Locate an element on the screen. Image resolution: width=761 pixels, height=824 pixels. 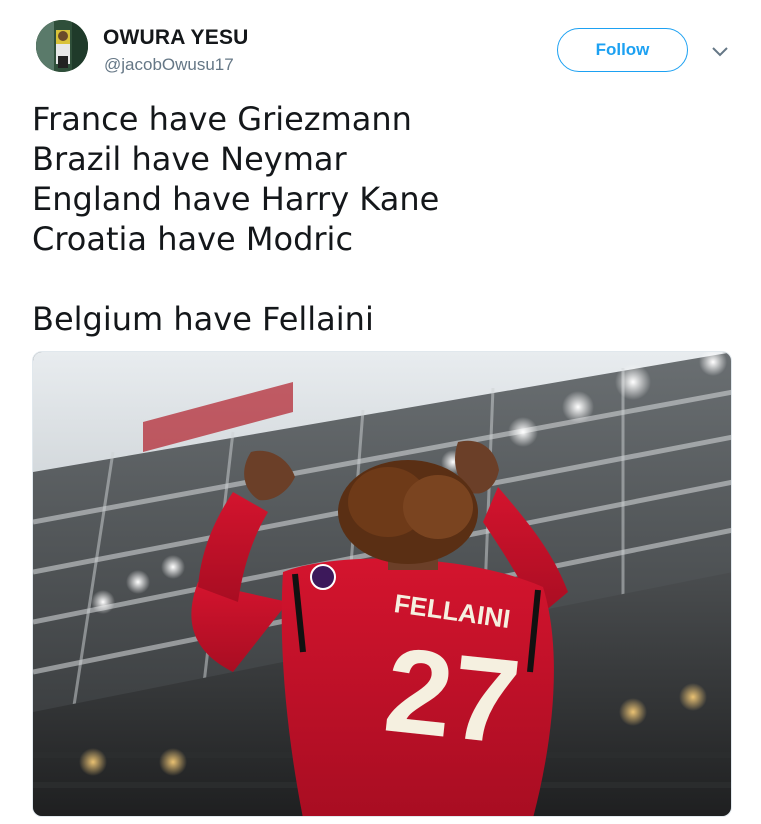
avatar is located at coordinates (62, 46).